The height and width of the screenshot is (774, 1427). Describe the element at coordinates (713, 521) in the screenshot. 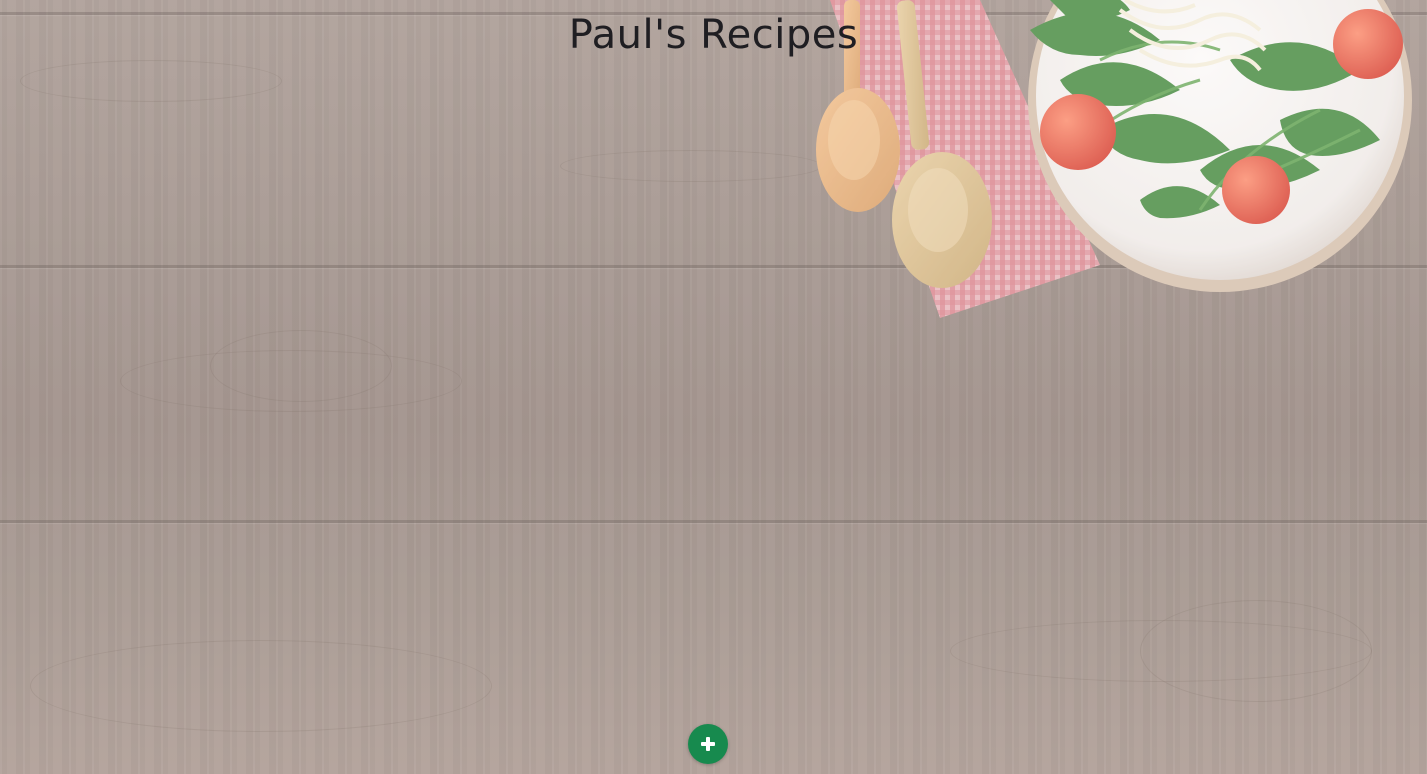

I see `plank-seam` at that location.